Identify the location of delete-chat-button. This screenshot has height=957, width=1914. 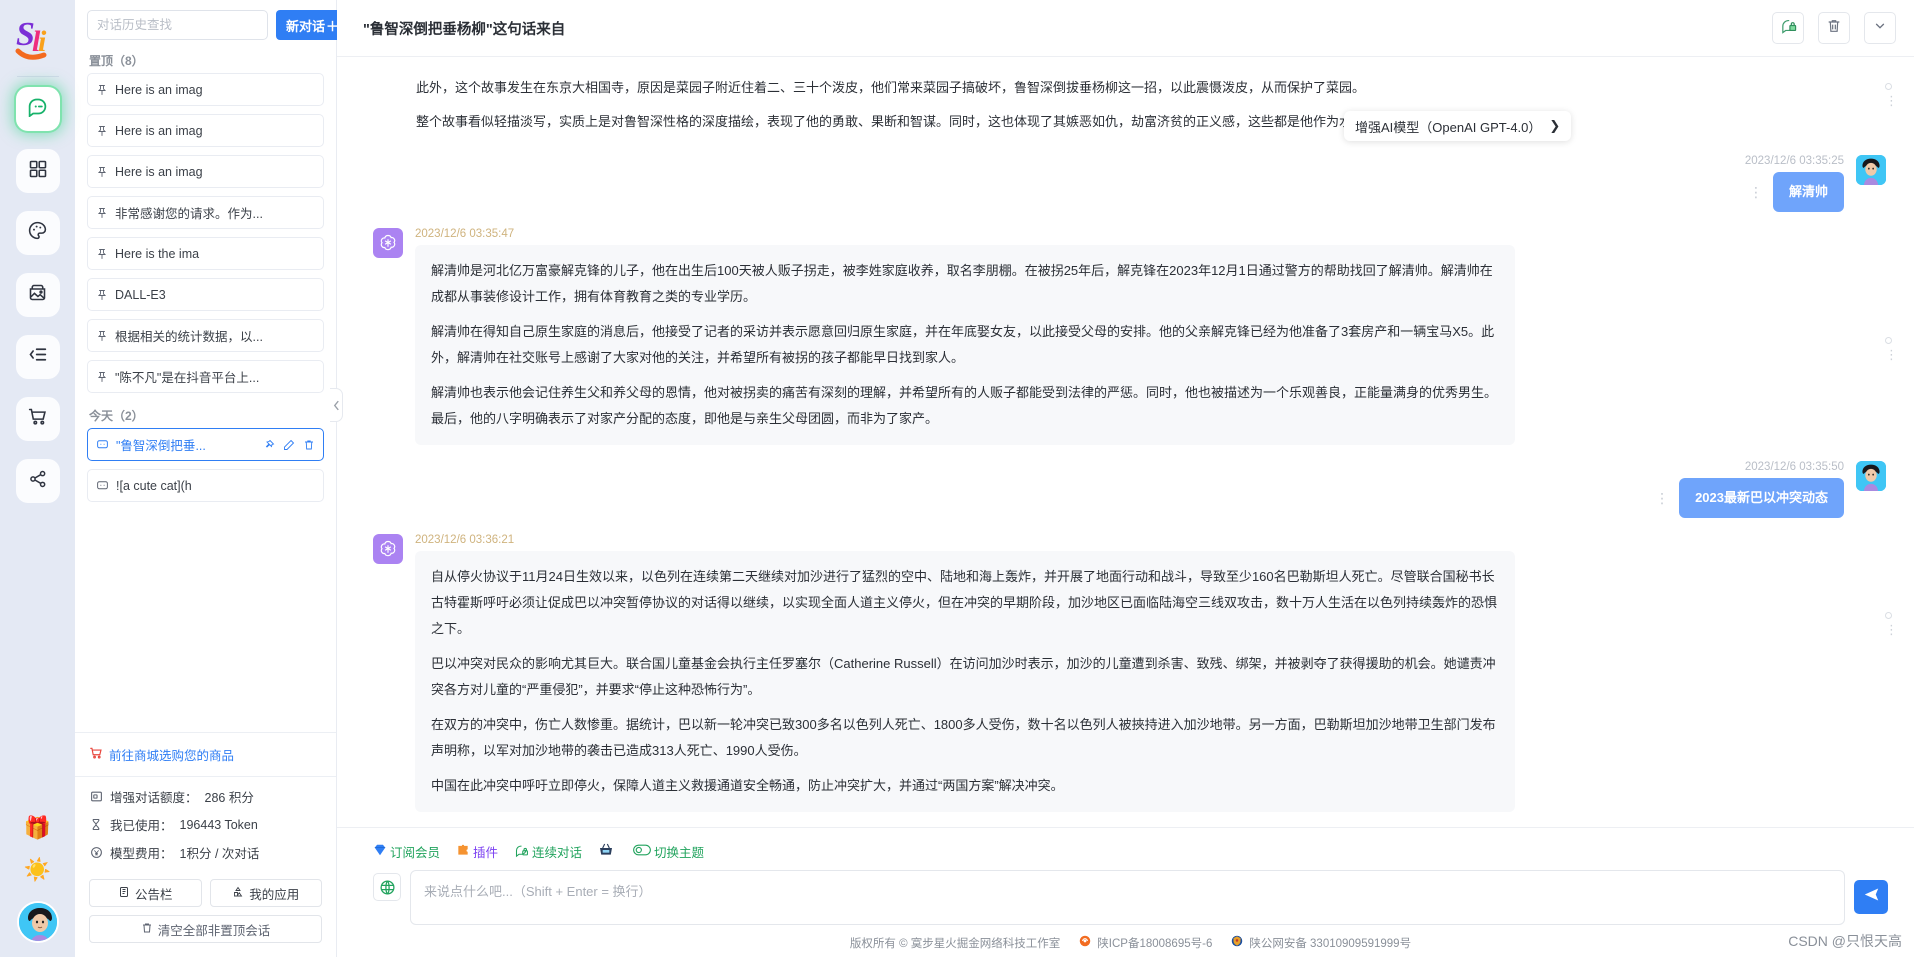
(1834, 28).